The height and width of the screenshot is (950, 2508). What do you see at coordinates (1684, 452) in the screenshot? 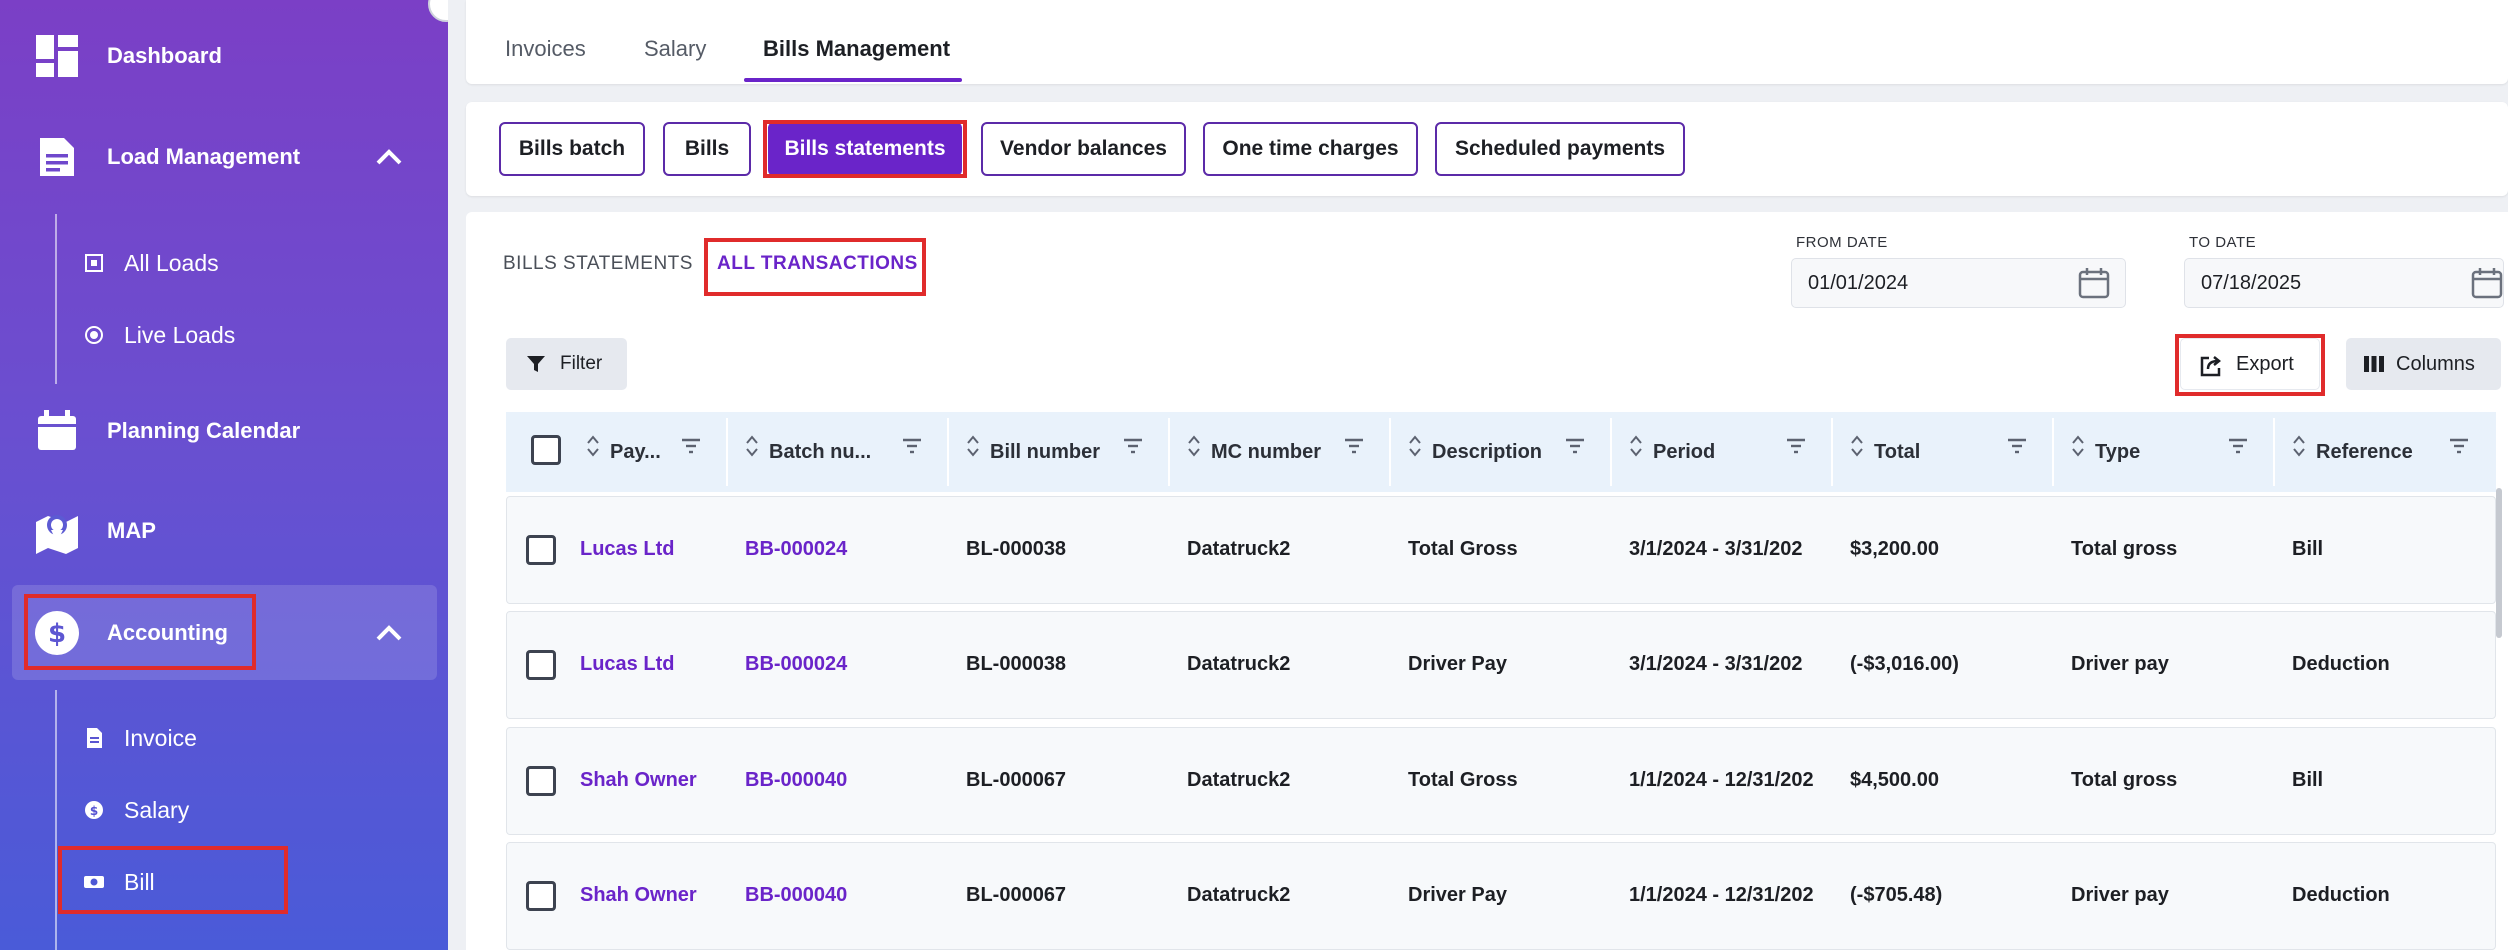
I see `column-header: Period` at bounding box center [1684, 452].